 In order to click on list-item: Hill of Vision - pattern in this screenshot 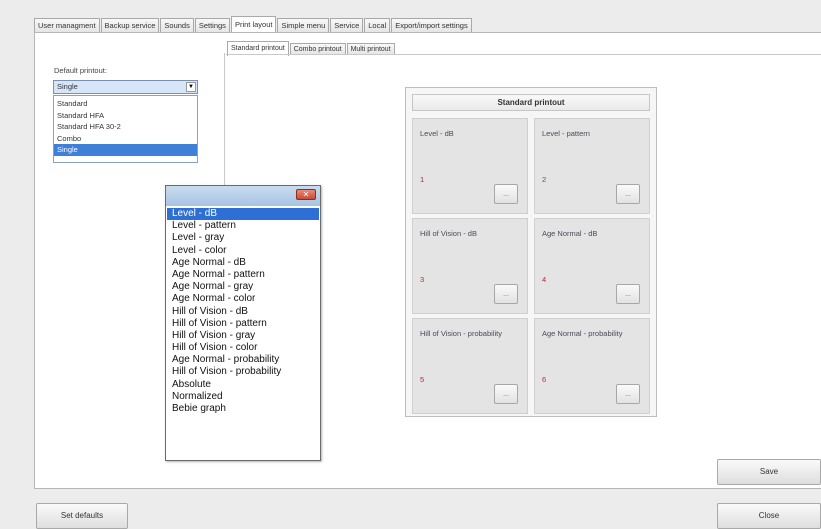, I will do `click(243, 324)`.